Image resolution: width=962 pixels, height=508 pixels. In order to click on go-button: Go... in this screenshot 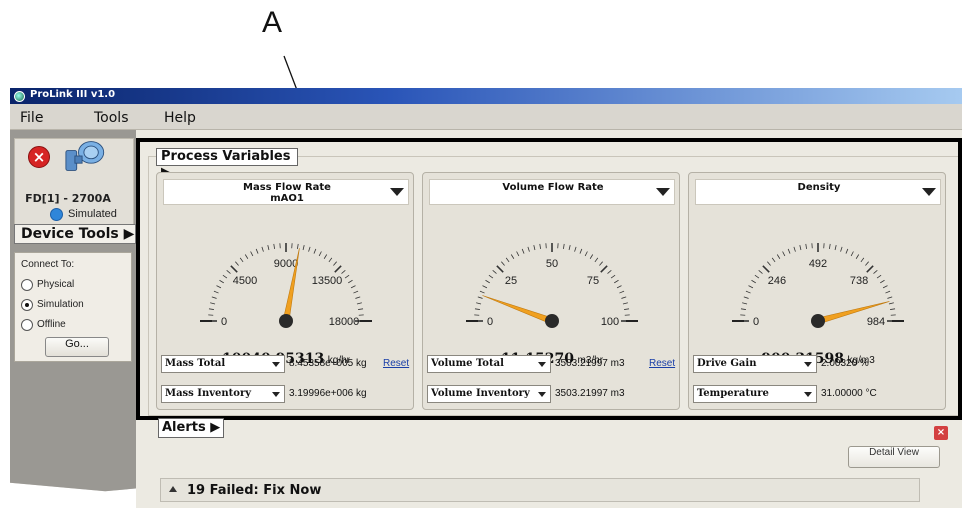, I will do `click(77, 347)`.